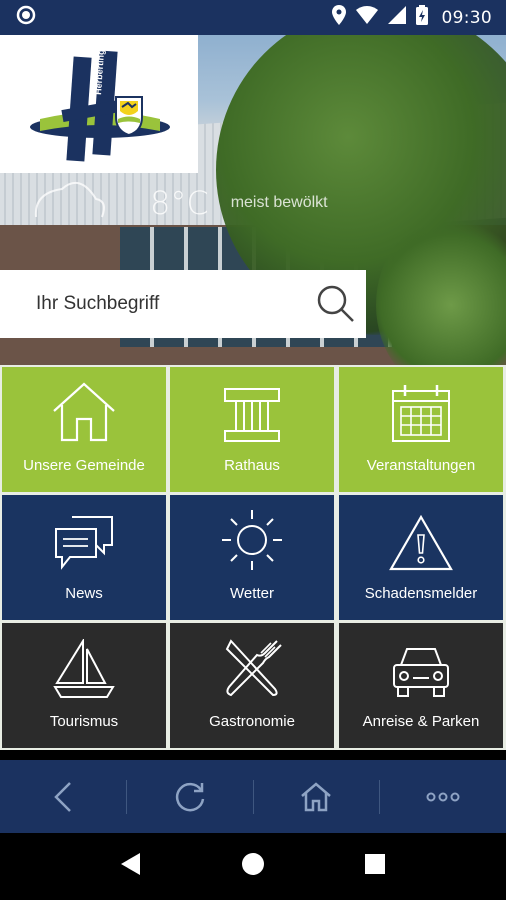  Describe the element at coordinates (84, 543) in the screenshot. I see `chat-bubbles-icon` at that location.